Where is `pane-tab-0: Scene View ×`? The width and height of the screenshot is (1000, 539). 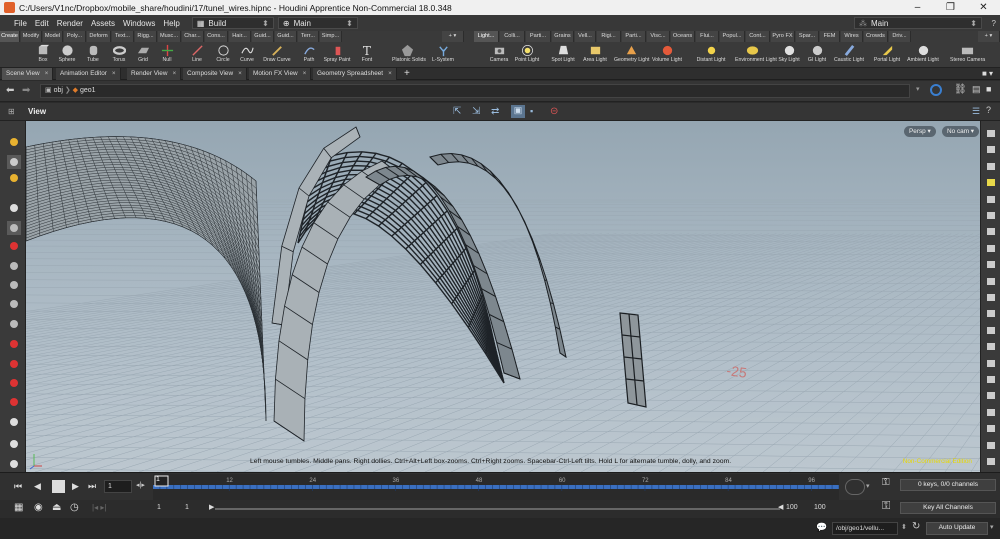
pane-tab-0: Scene View × is located at coordinates (28, 74).